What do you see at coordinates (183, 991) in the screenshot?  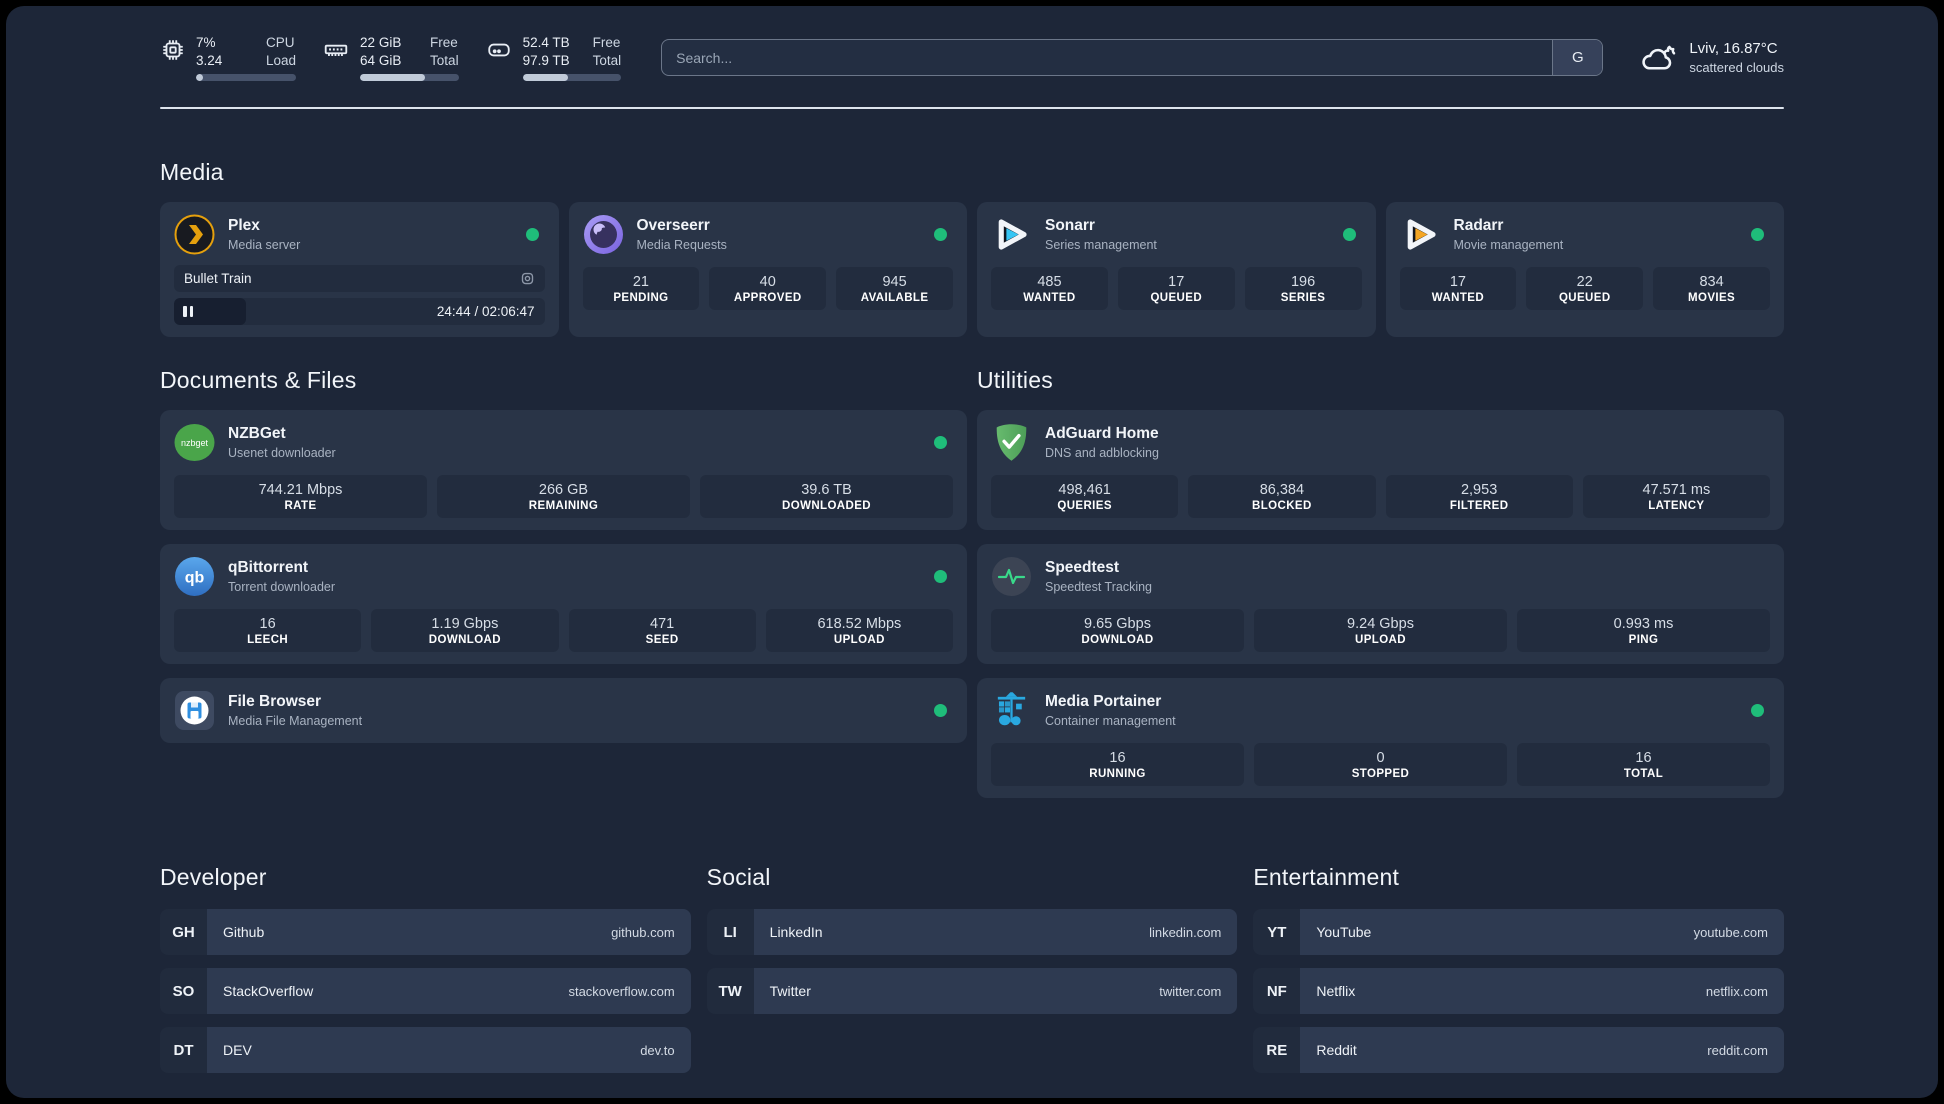 I see `link-abbr: SO` at bounding box center [183, 991].